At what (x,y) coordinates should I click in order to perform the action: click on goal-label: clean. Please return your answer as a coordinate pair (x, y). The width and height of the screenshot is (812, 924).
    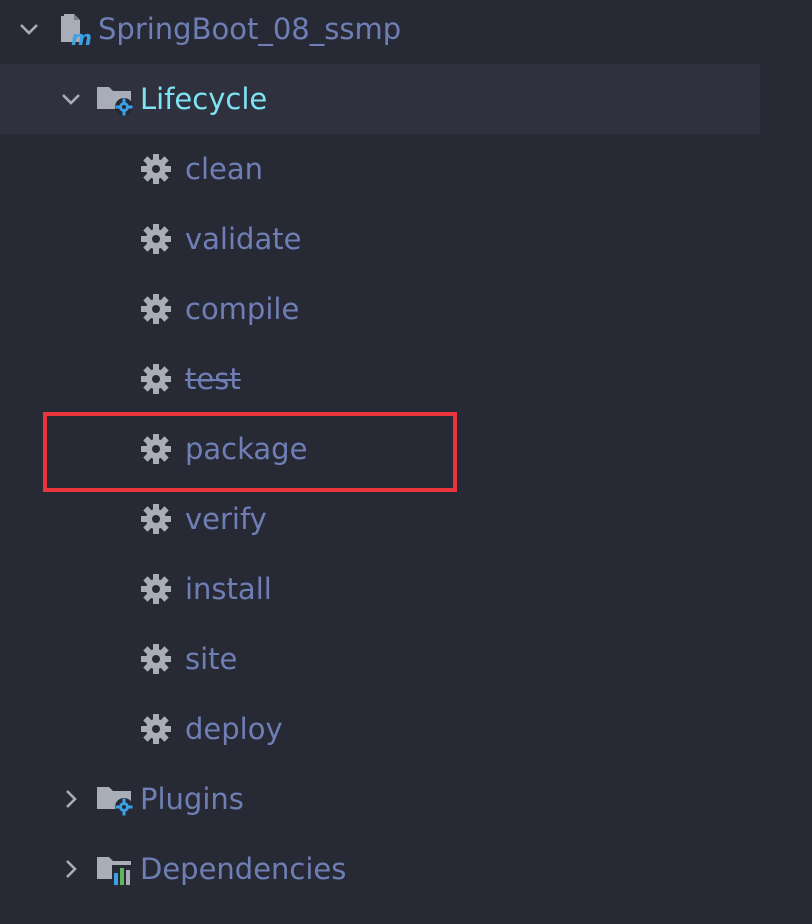
    Looking at the image, I should click on (224, 168).